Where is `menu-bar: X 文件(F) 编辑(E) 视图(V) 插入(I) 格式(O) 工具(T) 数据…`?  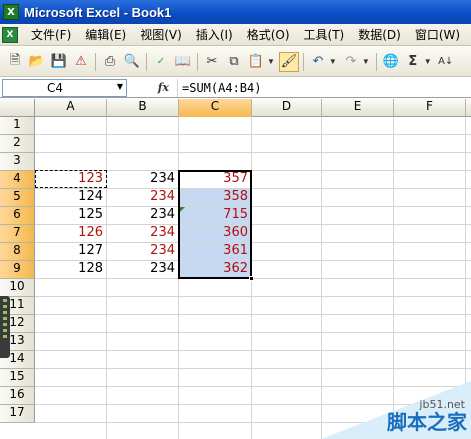 menu-bar: X 文件(F) 编辑(E) 视图(V) 插入(I) 格式(O) 工具(T) 数据… is located at coordinates (235, 35).